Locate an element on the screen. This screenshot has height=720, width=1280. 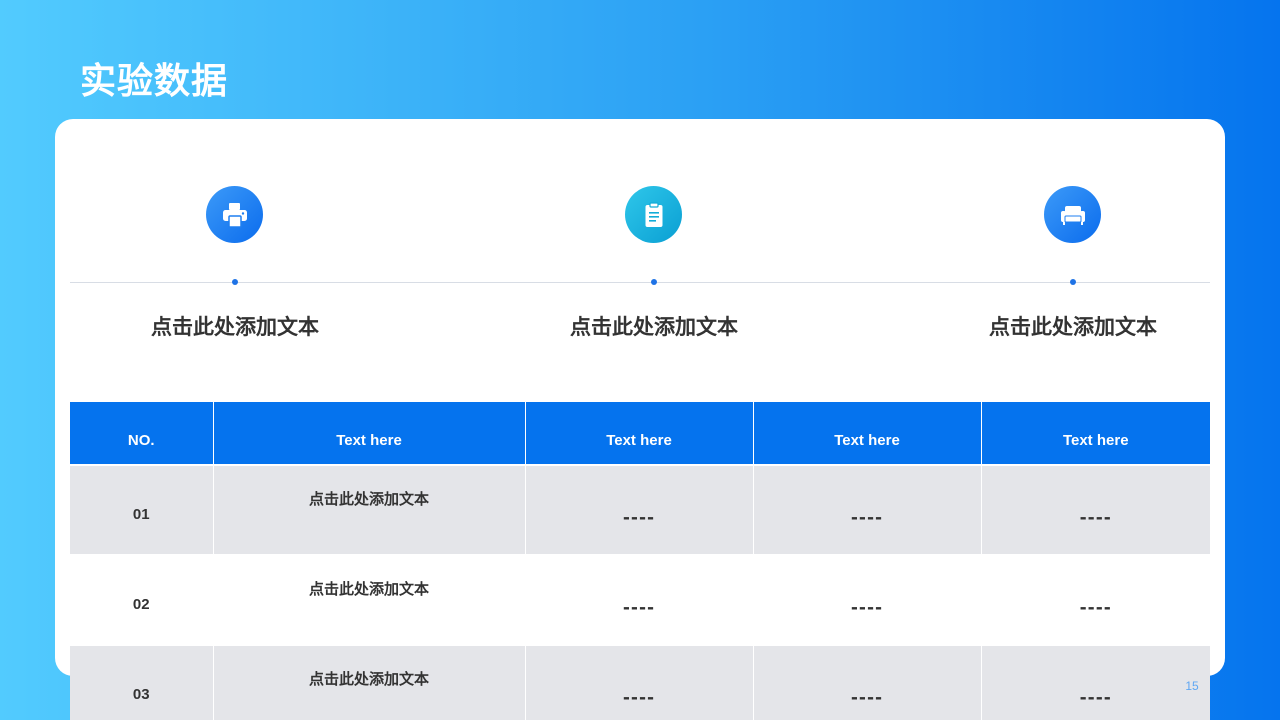
sofa-icon is located at coordinates (1072, 214).